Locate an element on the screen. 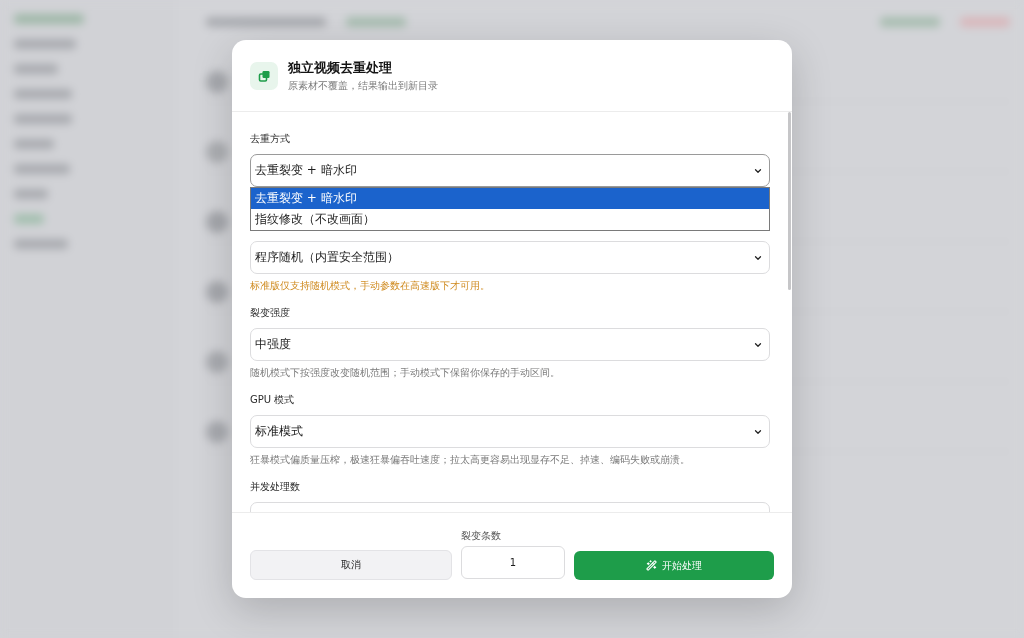 This screenshot has height=638, width=1024. copy-icon is located at coordinates (264, 75).